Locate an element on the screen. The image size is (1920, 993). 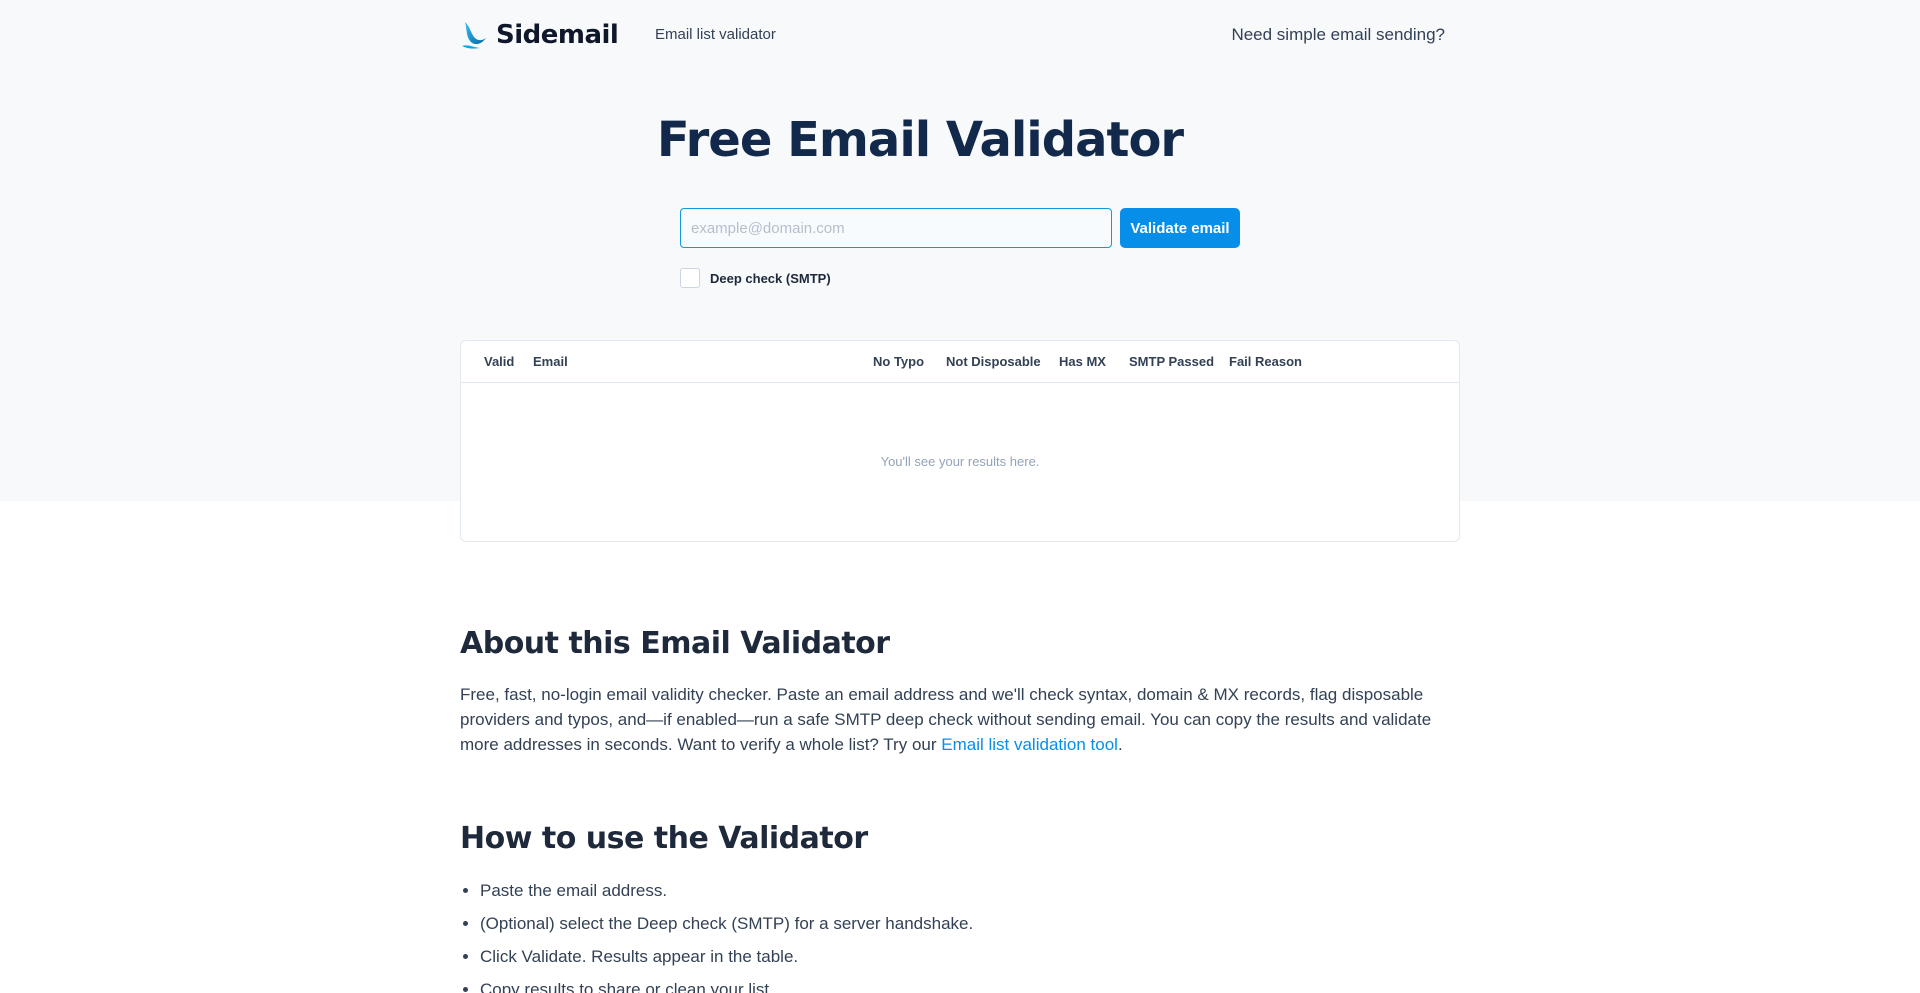
deep-check-label: Deep check (SMTP) is located at coordinates (770, 278).